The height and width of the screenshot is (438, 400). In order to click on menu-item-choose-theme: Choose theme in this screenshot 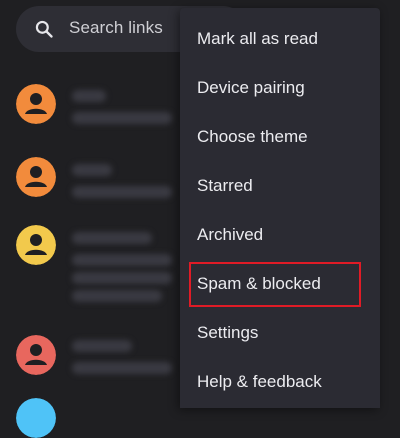, I will do `click(280, 137)`.